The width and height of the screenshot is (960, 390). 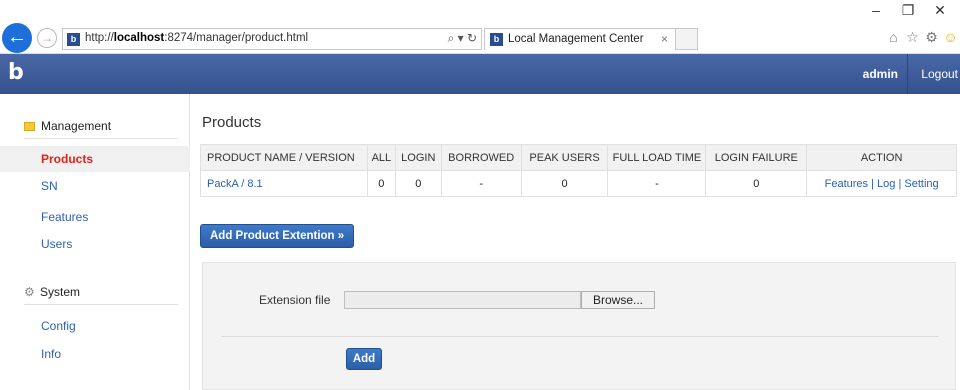 What do you see at coordinates (481, 157) in the screenshot?
I see `column-header-borrowed: BORROWED` at bounding box center [481, 157].